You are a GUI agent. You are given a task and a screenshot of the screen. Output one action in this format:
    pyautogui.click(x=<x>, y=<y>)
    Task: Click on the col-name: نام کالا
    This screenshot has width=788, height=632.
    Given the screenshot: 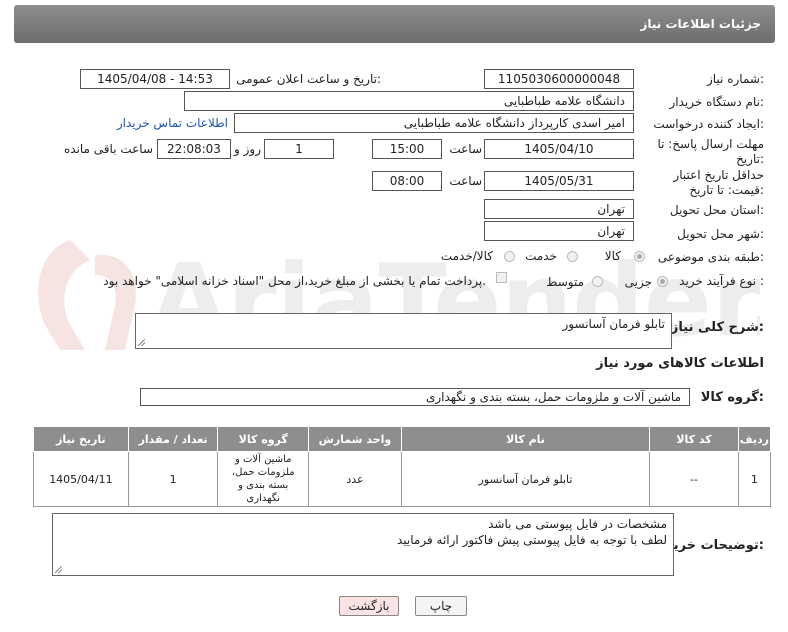 What is the action you would take?
    pyautogui.click(x=525, y=439)
    